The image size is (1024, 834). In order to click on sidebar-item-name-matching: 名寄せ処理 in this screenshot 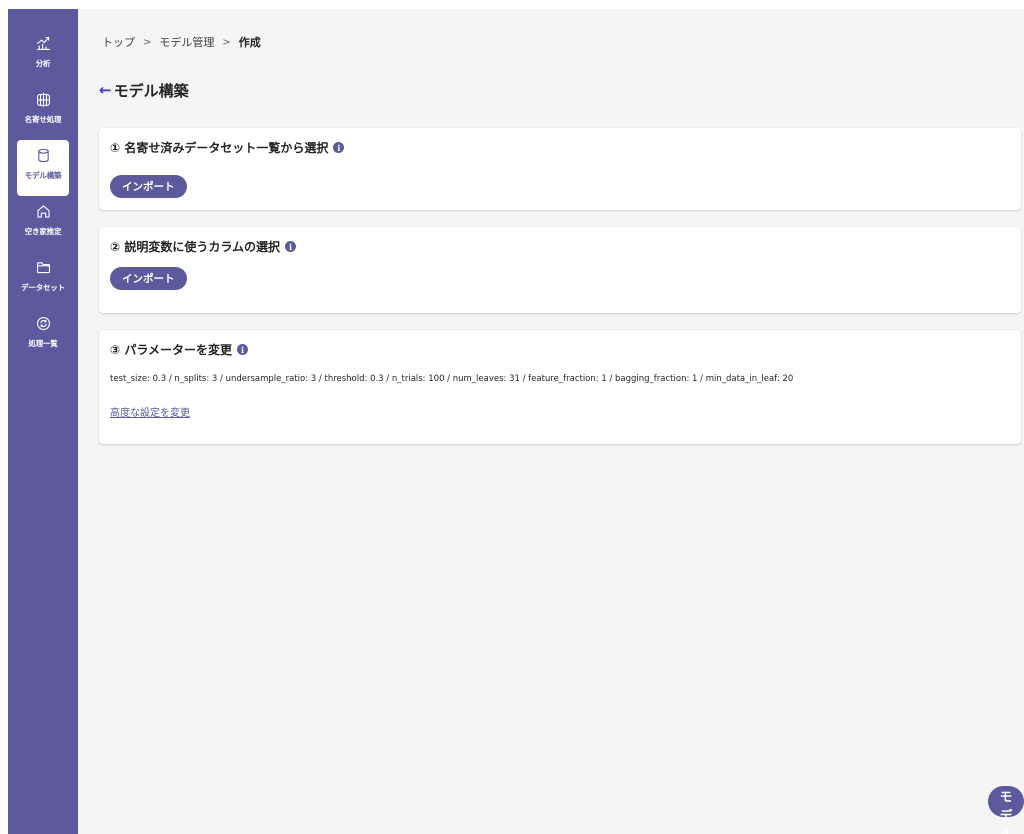, I will do `click(43, 112)`.